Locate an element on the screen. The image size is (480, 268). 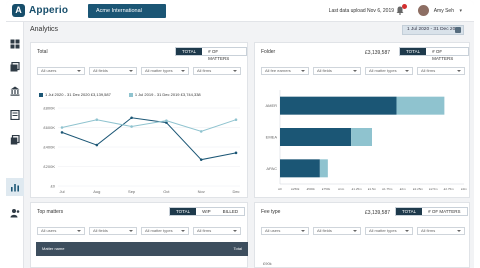
calendar-icon is located at coordinates (458, 30).